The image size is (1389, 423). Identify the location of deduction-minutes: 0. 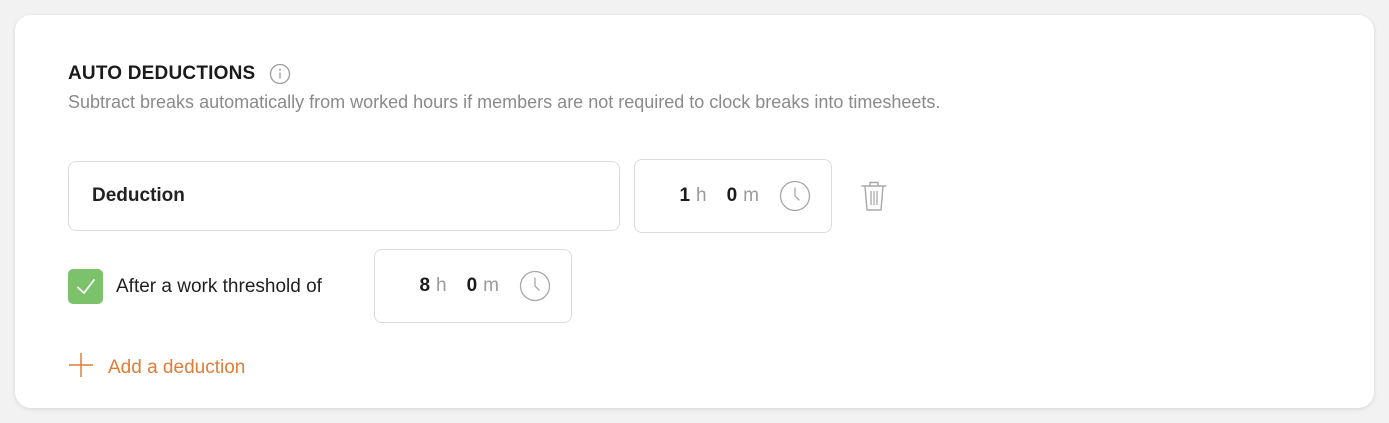
(732, 195).